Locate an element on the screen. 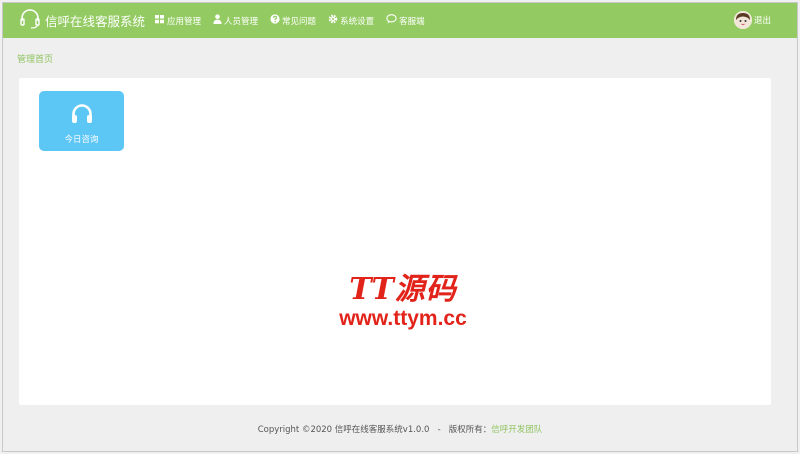 The image size is (800, 454). tile-label: 今日咨询 is located at coordinates (81, 140).